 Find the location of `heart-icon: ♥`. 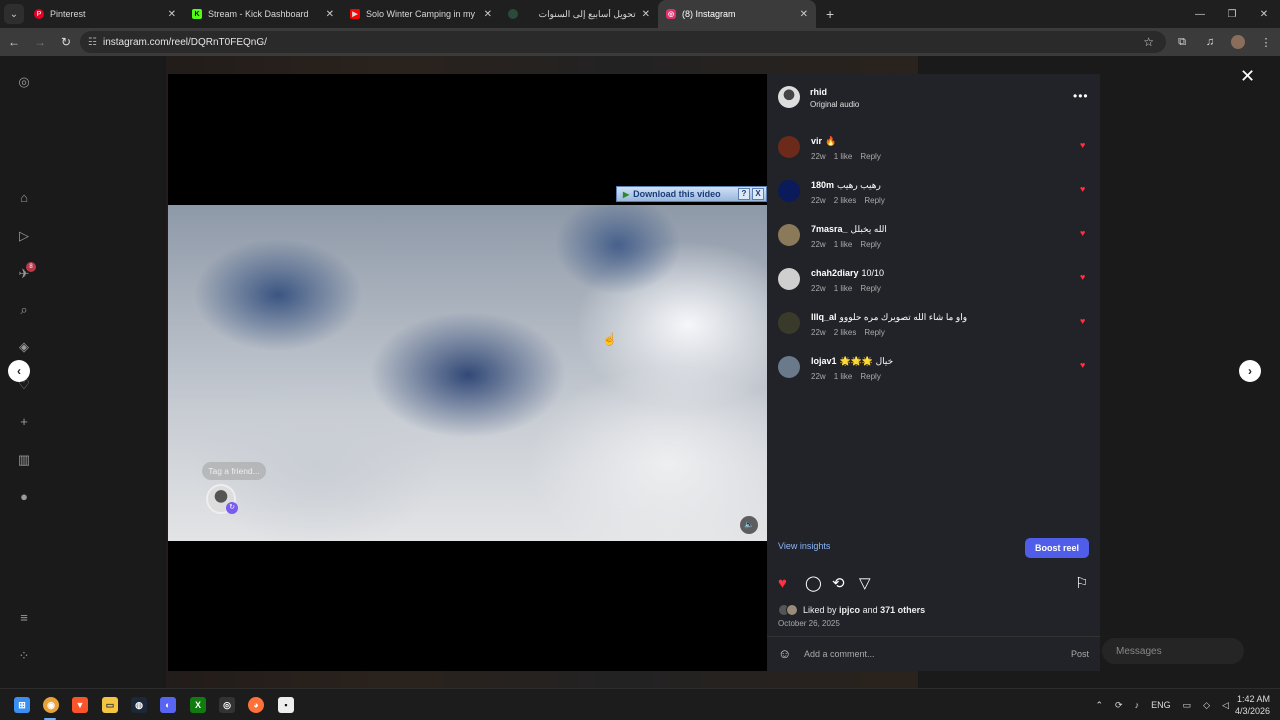

heart-icon: ♥ is located at coordinates (782, 584).